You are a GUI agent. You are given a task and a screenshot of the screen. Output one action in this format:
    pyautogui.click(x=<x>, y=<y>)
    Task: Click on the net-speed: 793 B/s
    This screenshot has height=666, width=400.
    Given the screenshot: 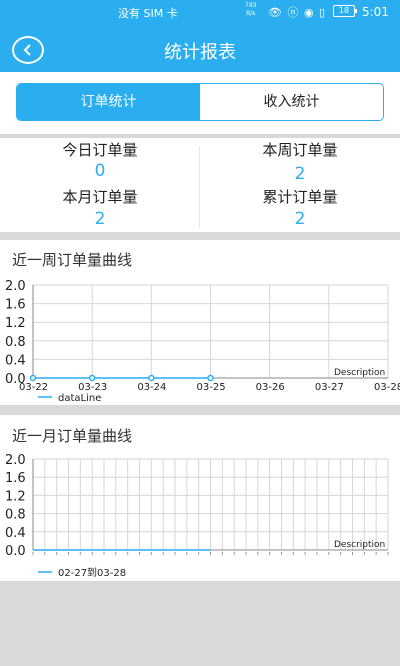 What is the action you would take?
    pyautogui.click(x=251, y=9)
    